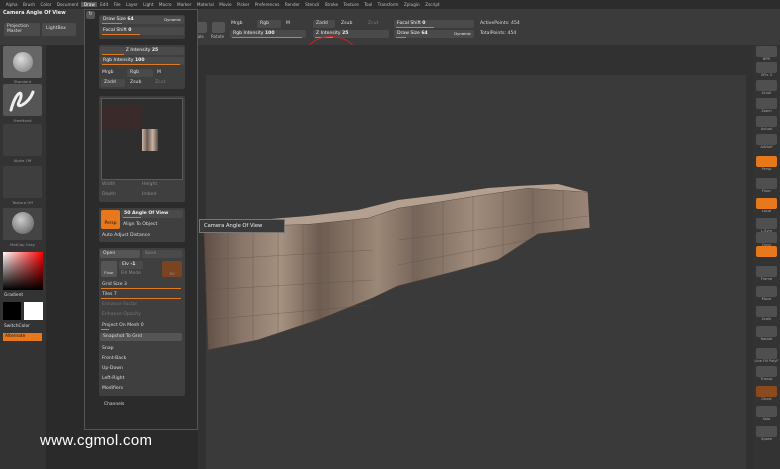 The width and height of the screenshot is (780, 469). I want to click on brush-thumbnail, so click(22, 62).